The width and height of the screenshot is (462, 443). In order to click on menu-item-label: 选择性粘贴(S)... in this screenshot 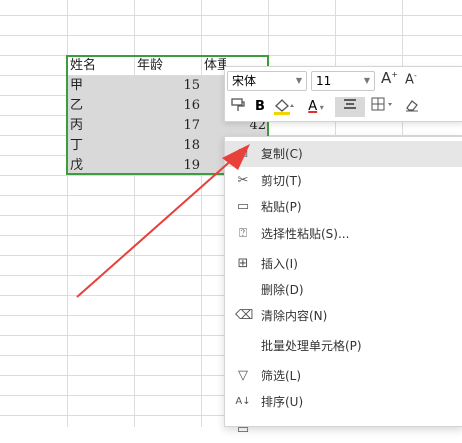, I will do `click(305, 234)`.